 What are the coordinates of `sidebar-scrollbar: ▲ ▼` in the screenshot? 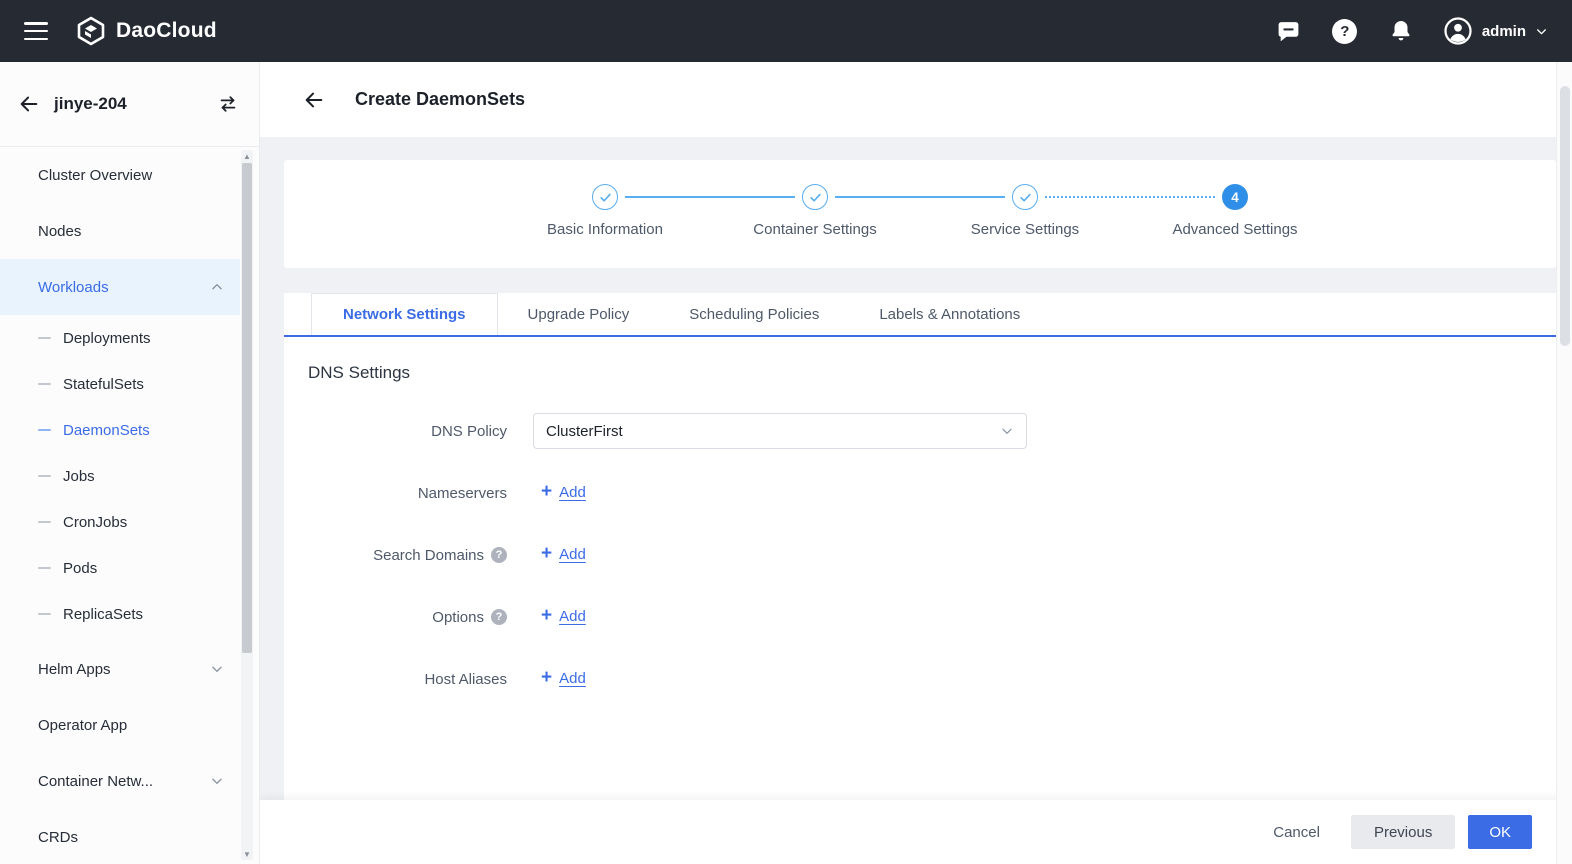 It's located at (247, 505).